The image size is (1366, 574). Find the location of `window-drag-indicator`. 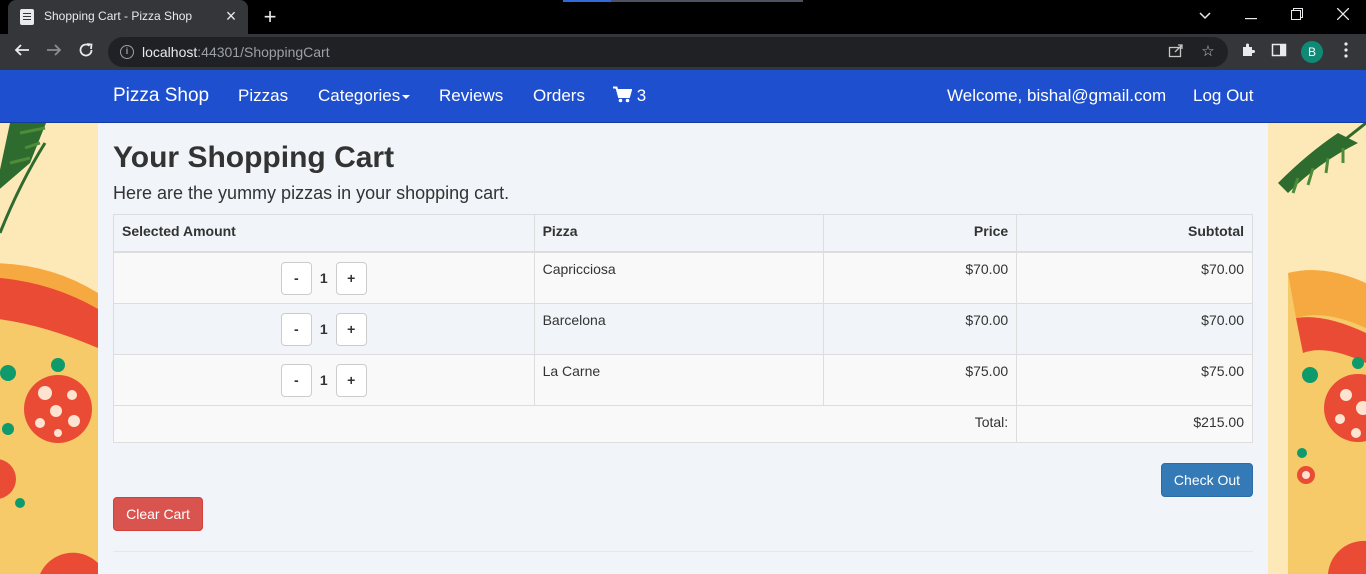

window-drag-indicator is located at coordinates (683, 1).